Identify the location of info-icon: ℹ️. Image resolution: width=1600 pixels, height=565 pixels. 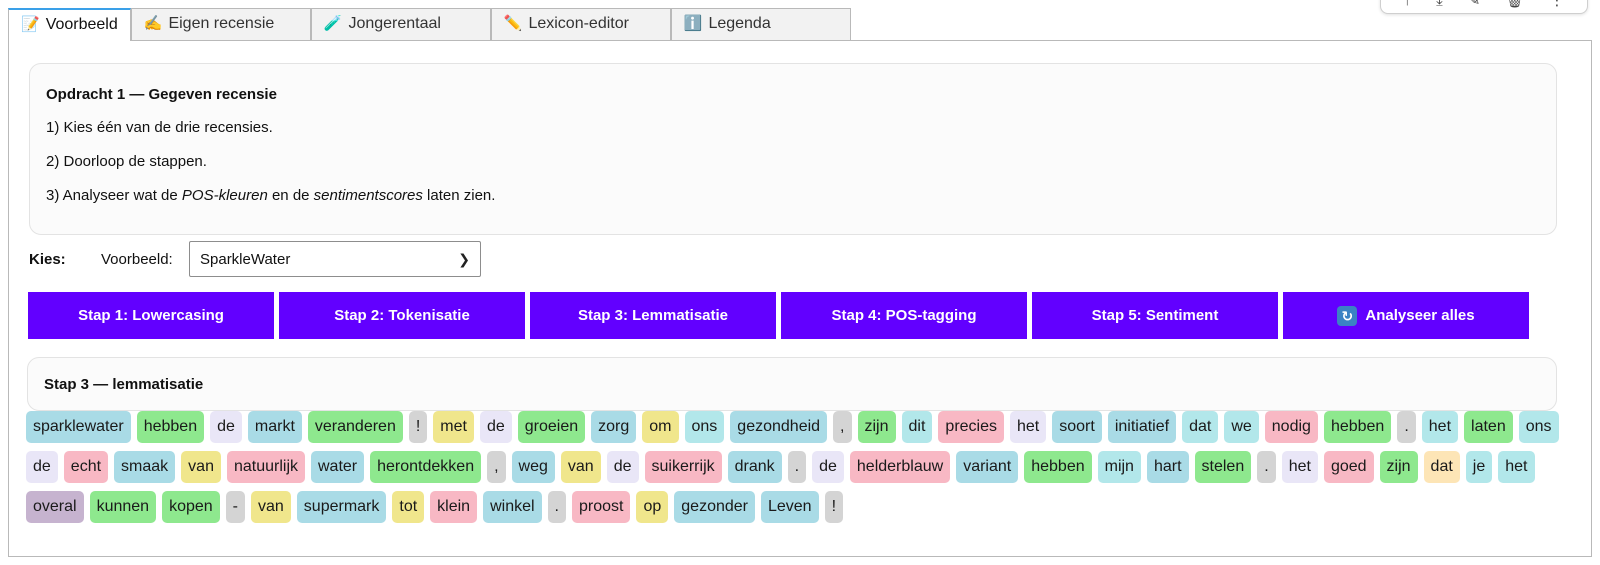
(693, 23).